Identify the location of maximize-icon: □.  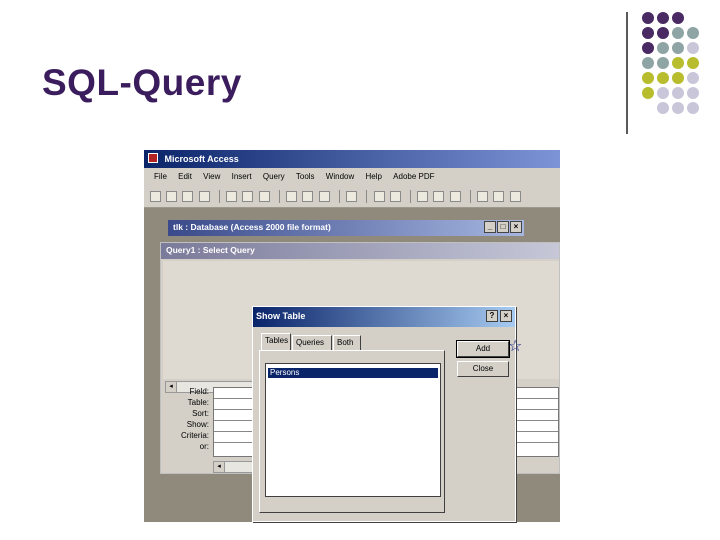
(503, 227).